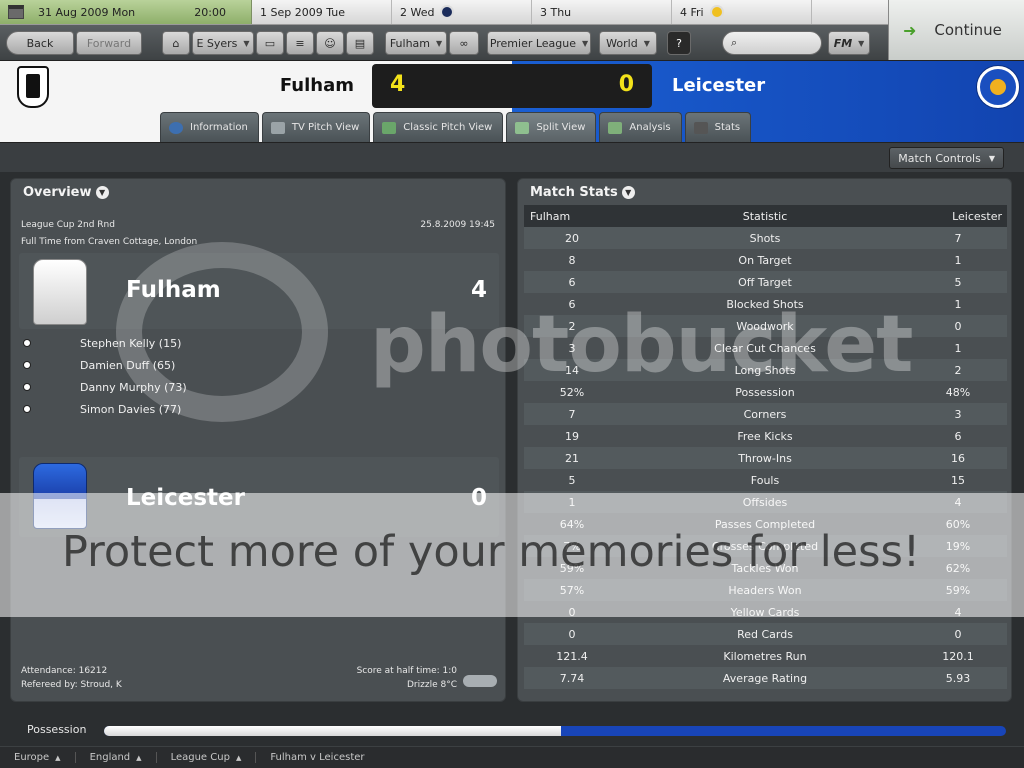 The image size is (1024, 768). Describe the element at coordinates (68, 225) in the screenshot. I see `competition: League Cup 2nd Rnd` at that location.